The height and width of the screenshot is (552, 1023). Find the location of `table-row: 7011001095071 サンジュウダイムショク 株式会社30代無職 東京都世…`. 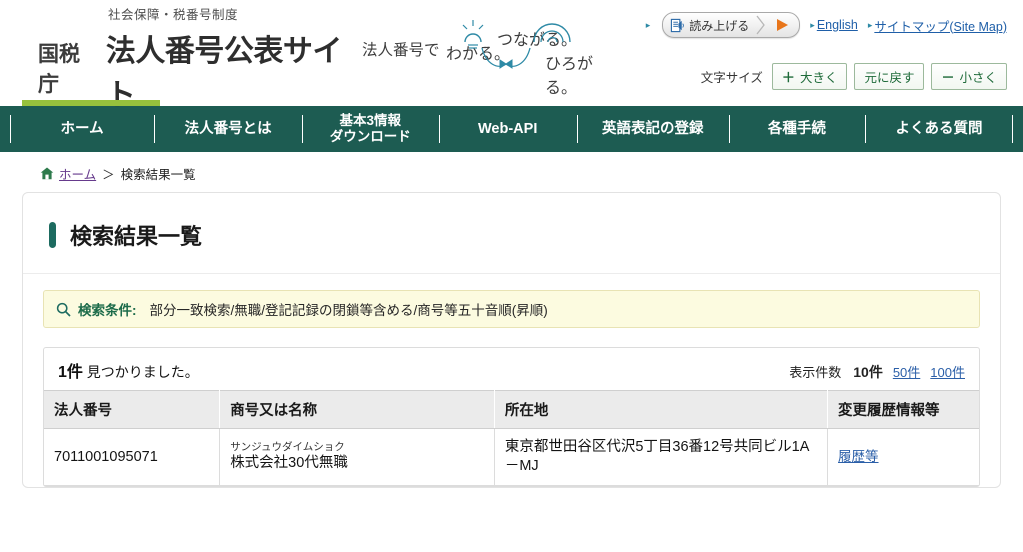

table-row: 7011001095071 サンジュウダイムショク 株式会社30代無職 東京都世… is located at coordinates (511, 457).